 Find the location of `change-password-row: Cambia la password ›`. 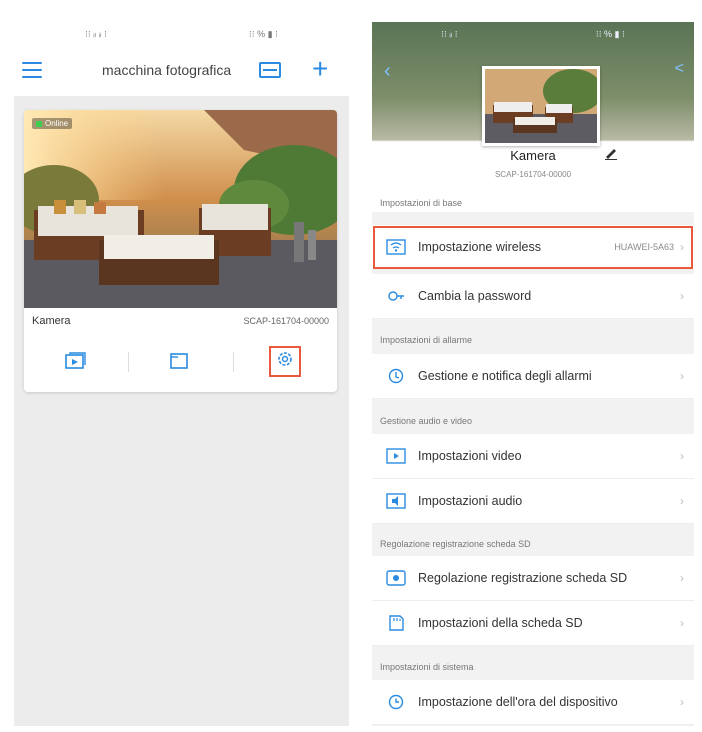

change-password-row: Cambia la password › is located at coordinates (533, 296).